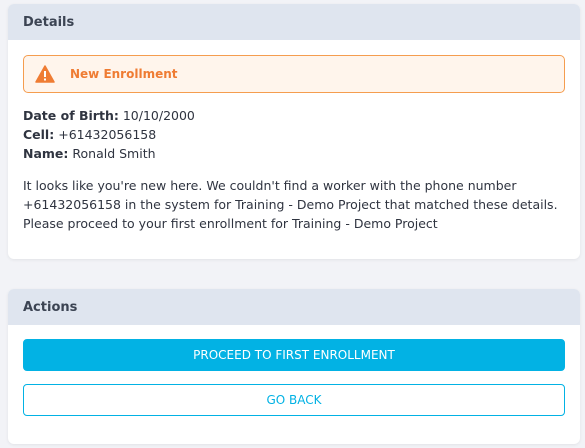 The image size is (585, 448). I want to click on name-row: Name: Ronald Smith, so click(109, 153).